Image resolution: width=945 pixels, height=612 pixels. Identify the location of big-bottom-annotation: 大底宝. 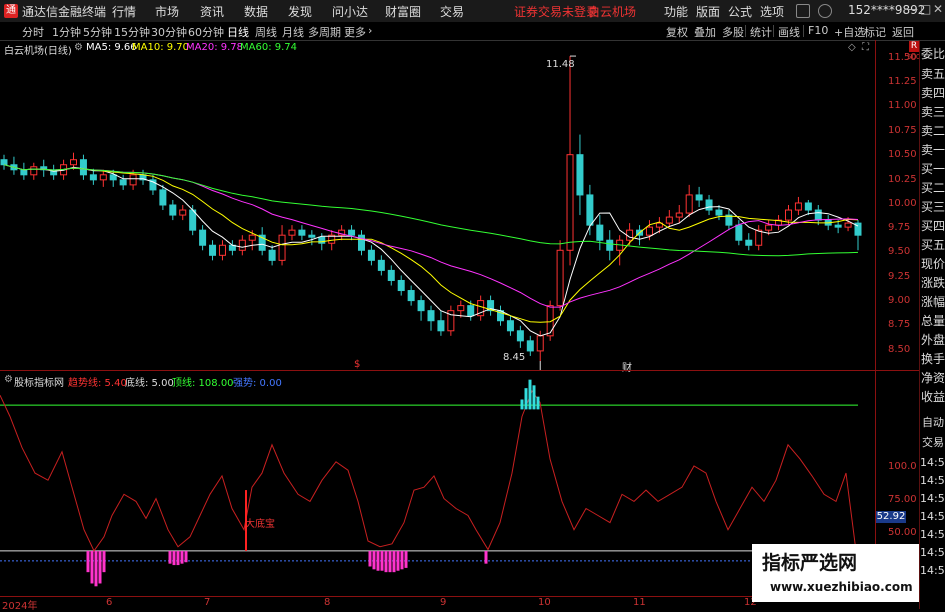
(260, 524).